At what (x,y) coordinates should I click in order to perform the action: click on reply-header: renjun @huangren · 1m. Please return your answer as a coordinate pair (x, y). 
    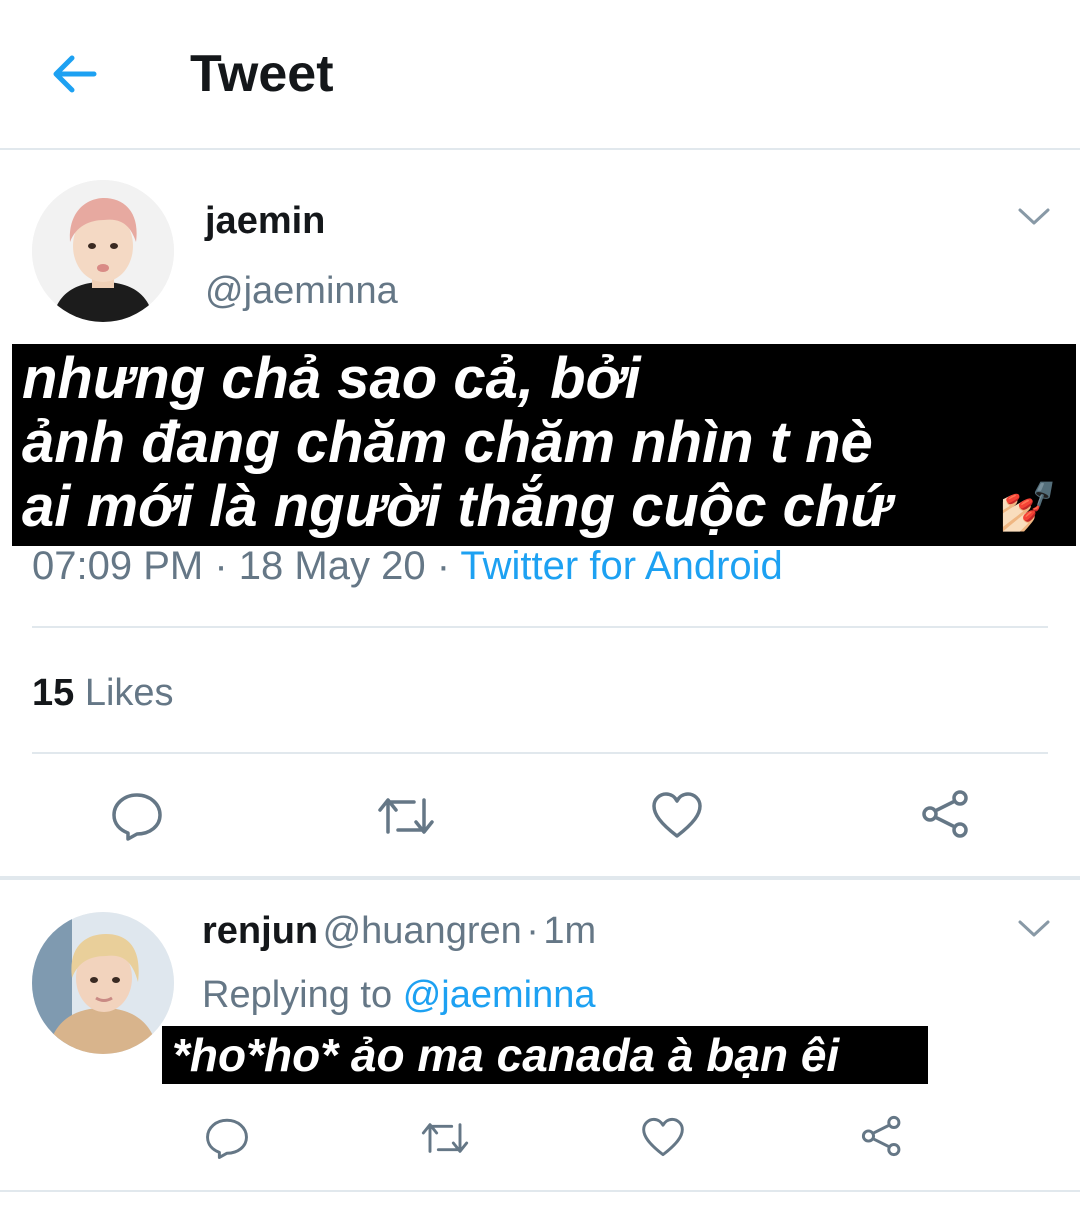
    Looking at the image, I should click on (399, 931).